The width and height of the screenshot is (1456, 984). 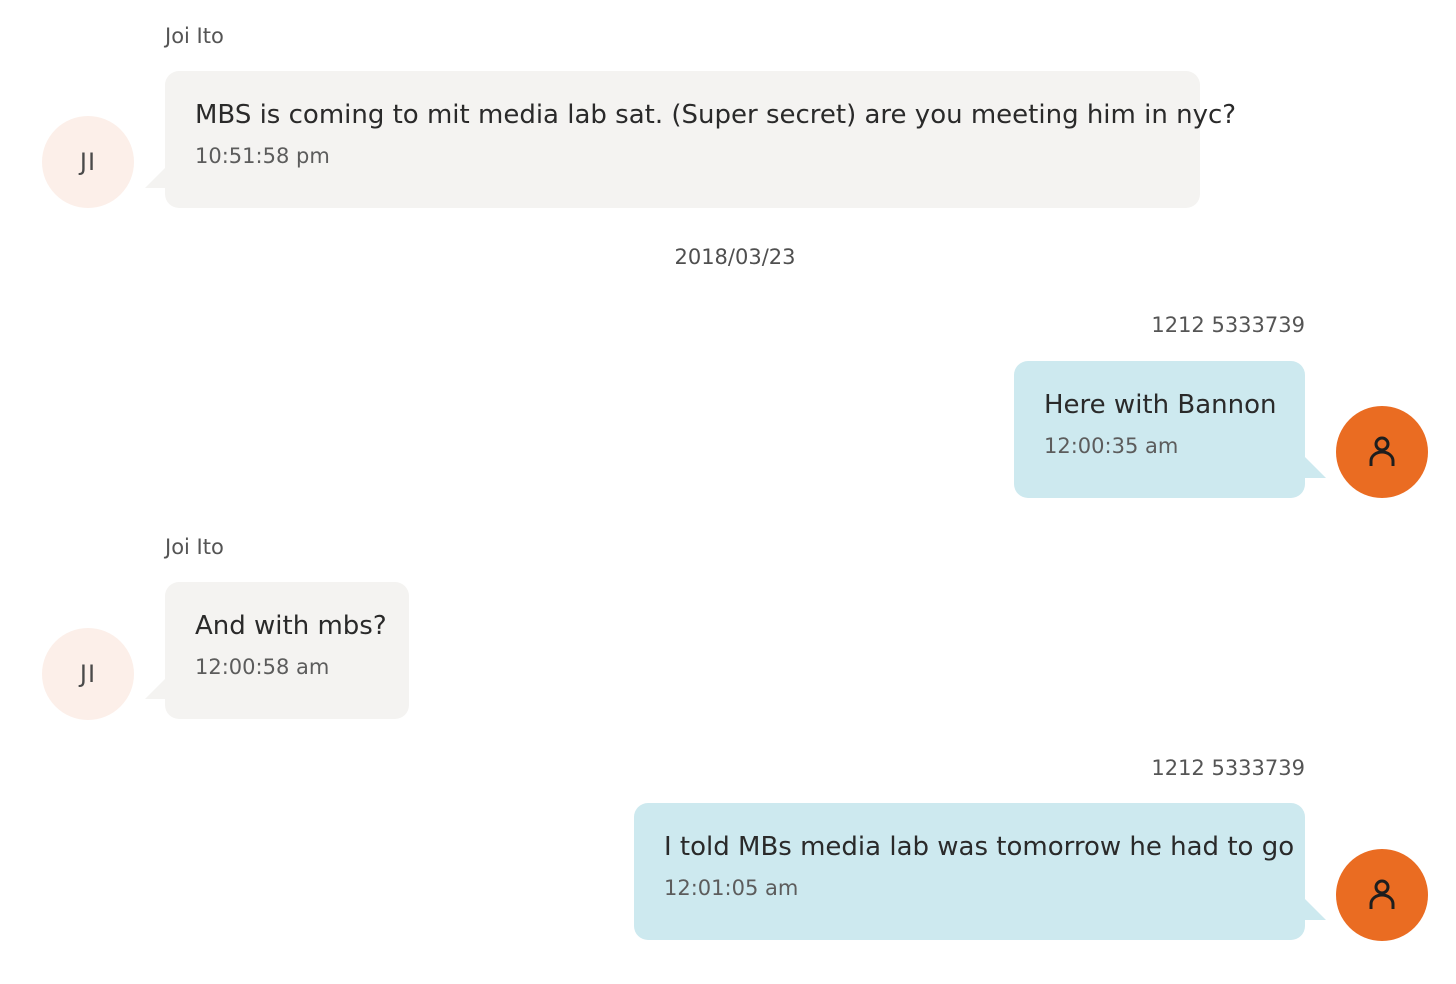 What do you see at coordinates (735, 257) in the screenshot?
I see `date-separator: 2018/03/23` at bounding box center [735, 257].